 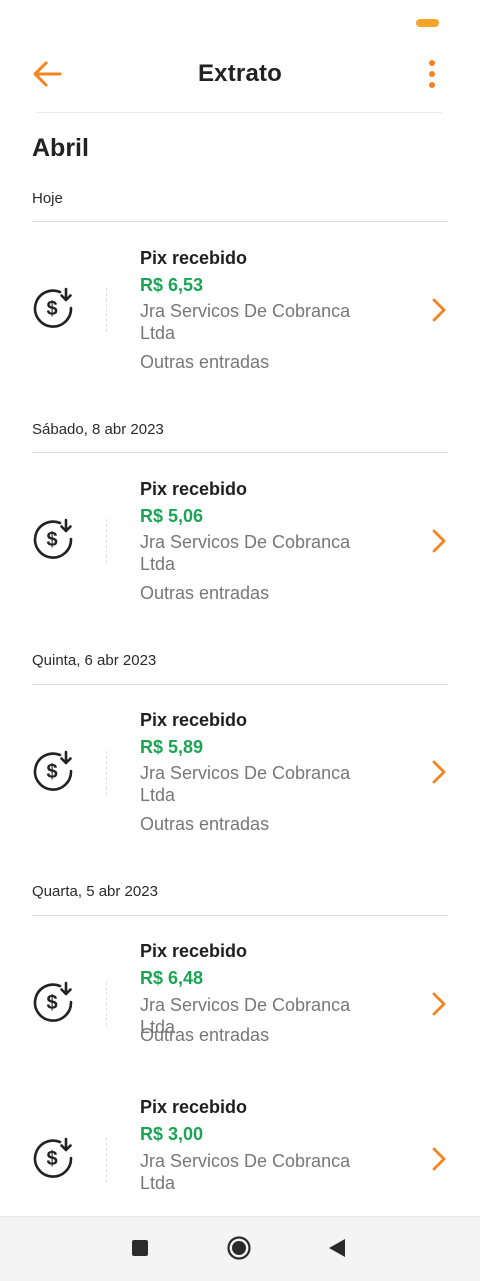 I want to click on home-button, so click(x=239, y=1248).